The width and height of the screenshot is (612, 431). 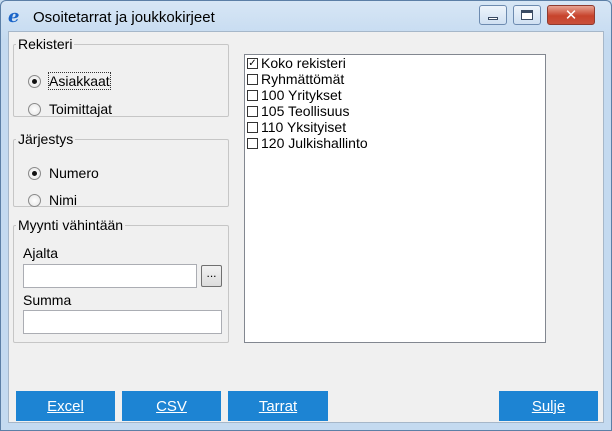 What do you see at coordinates (305, 111) in the screenshot?
I see `list-item-label: 105 Teollisuus` at bounding box center [305, 111].